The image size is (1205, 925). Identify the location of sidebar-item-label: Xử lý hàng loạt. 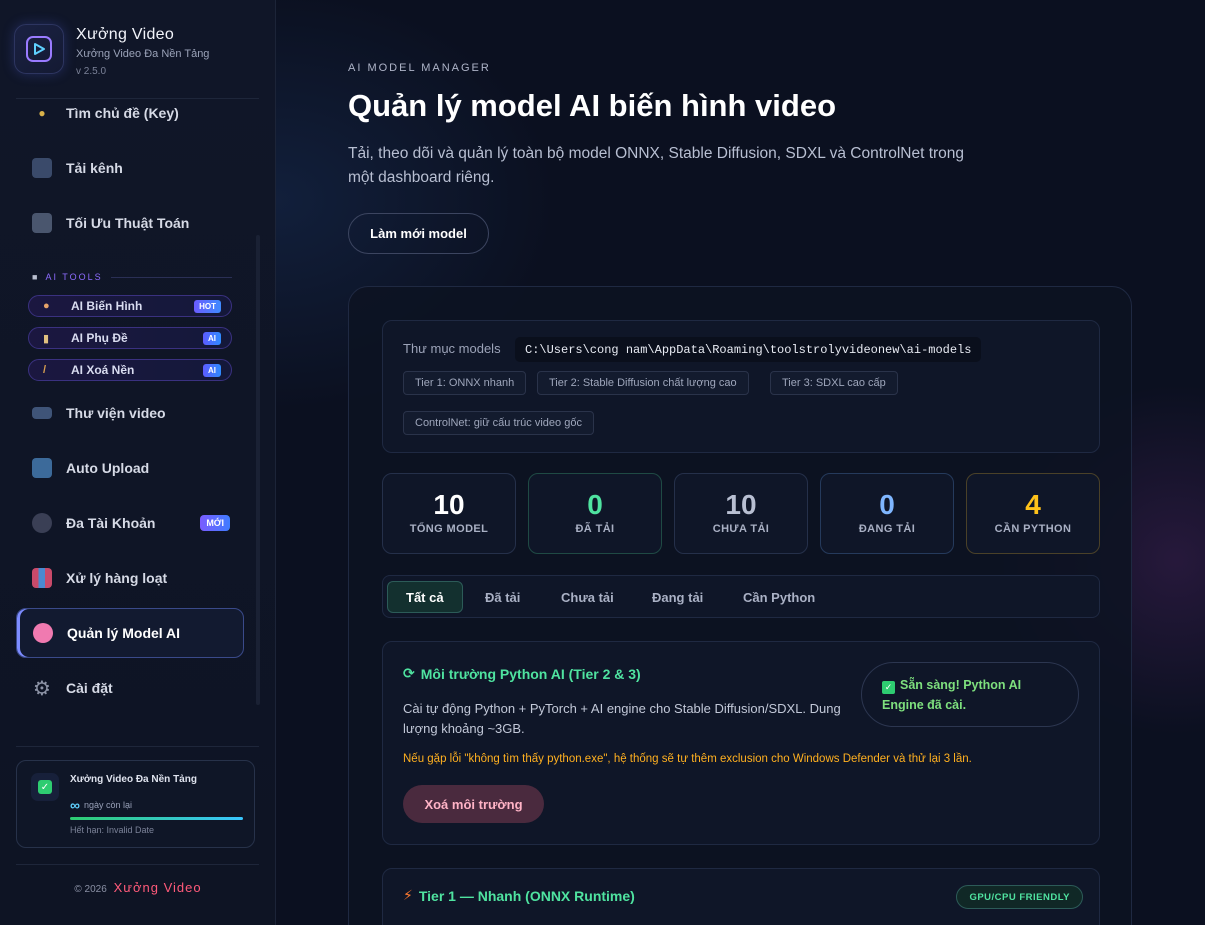
(117, 578).